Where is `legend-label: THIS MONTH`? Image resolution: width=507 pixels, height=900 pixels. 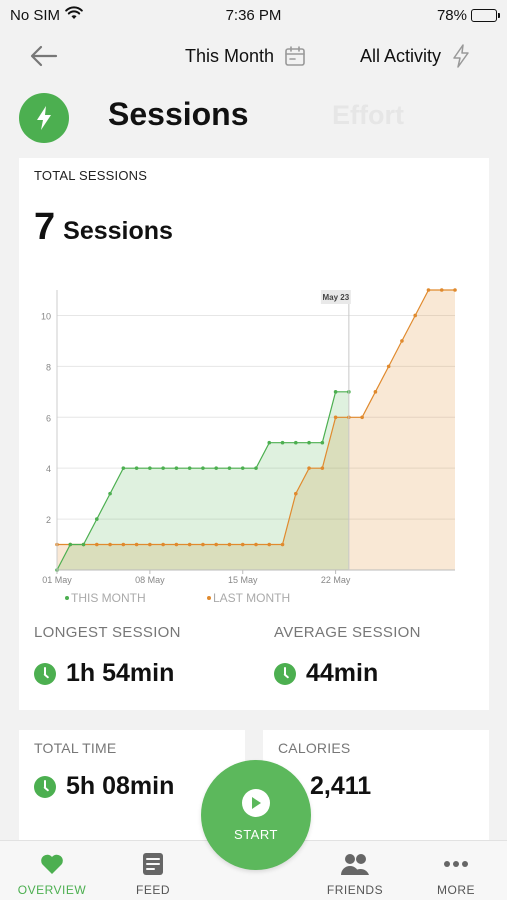
legend-label: THIS MONTH is located at coordinates (108, 598).